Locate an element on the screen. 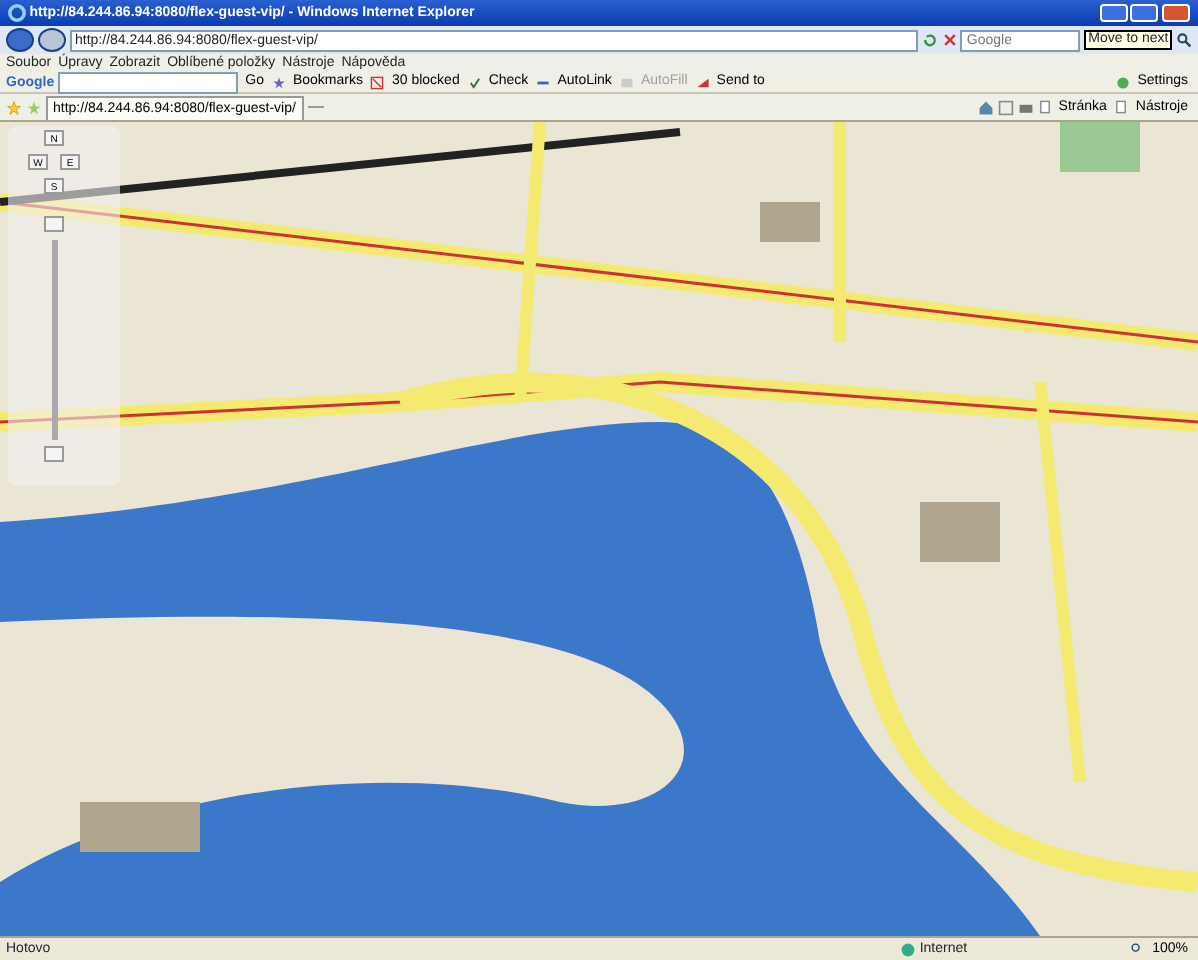  maximize-button is located at coordinates (1144, 13).